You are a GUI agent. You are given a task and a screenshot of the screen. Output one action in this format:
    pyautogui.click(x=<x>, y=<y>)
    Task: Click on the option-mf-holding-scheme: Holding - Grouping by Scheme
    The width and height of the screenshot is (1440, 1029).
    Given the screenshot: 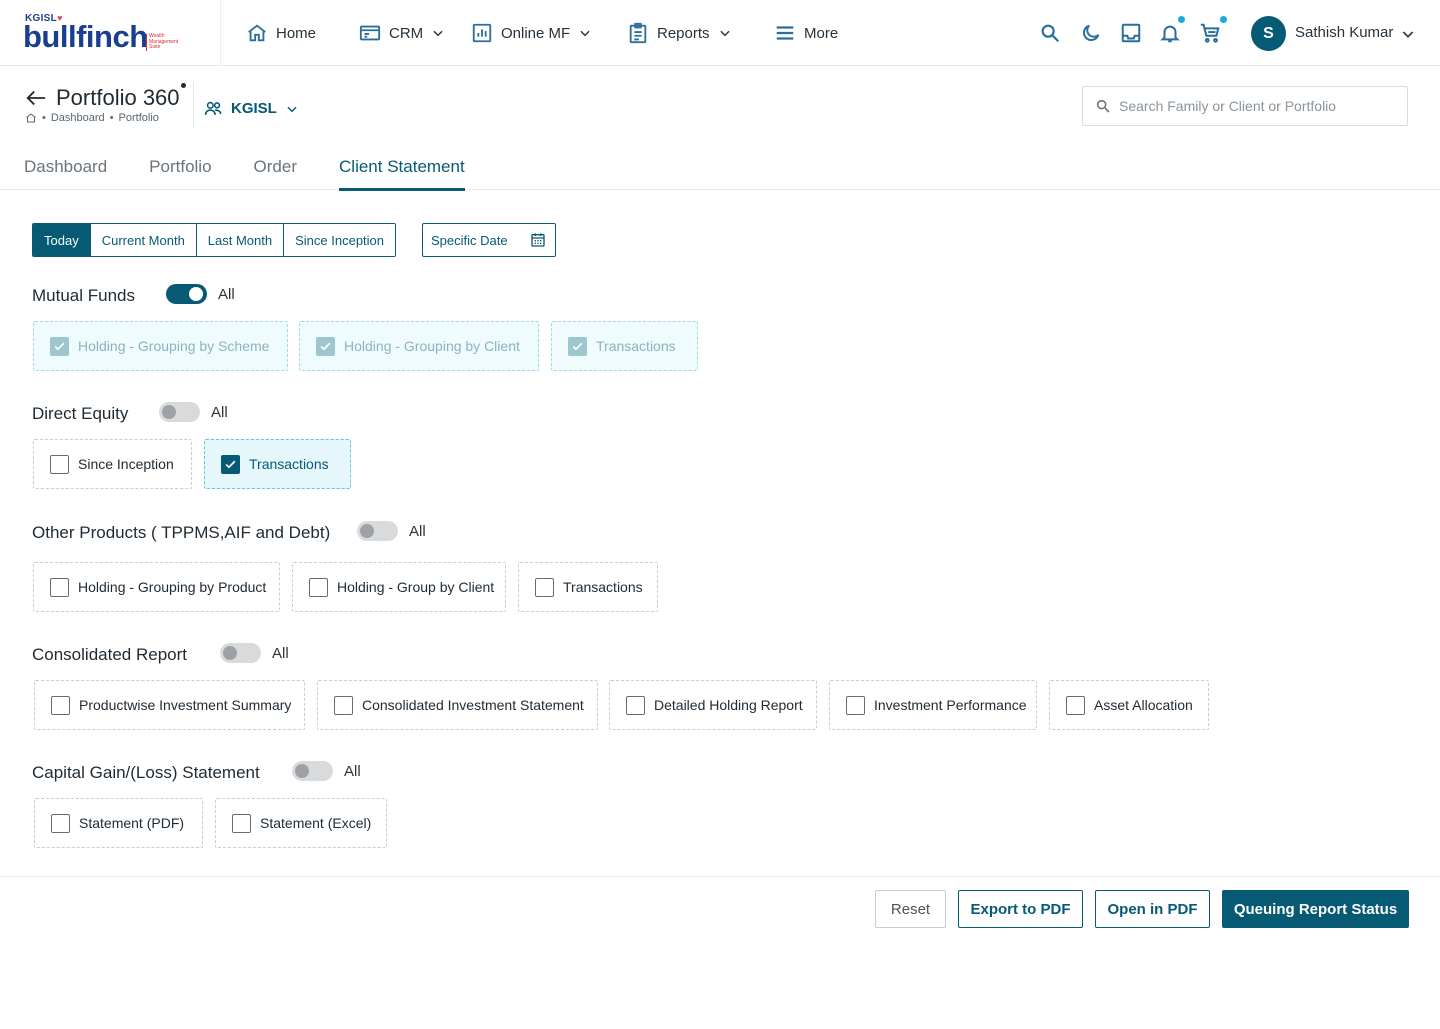 What is the action you would take?
    pyautogui.click(x=160, y=346)
    